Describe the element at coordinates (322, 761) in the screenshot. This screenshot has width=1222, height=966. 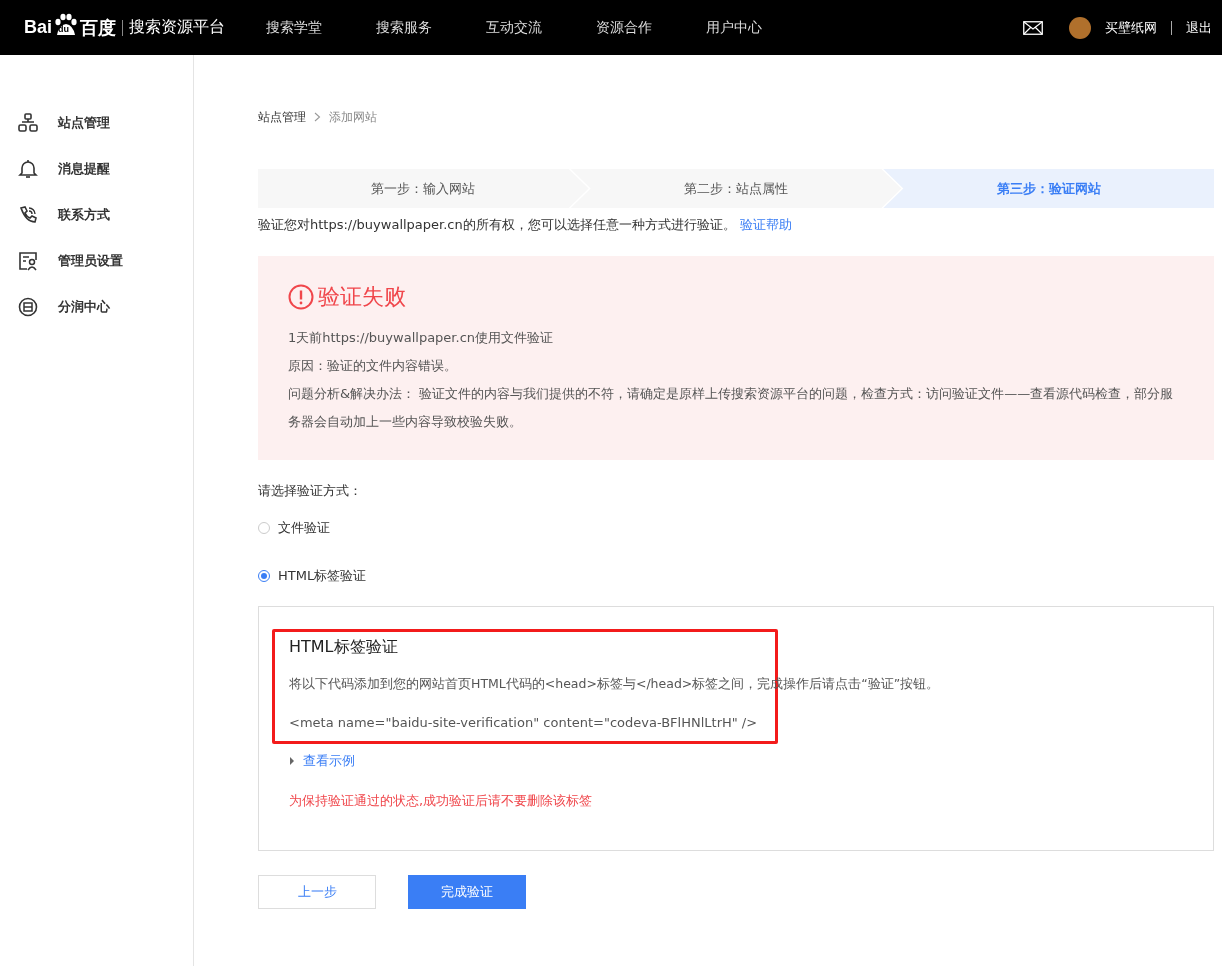
I see `example-toggle: 查看示例` at that location.